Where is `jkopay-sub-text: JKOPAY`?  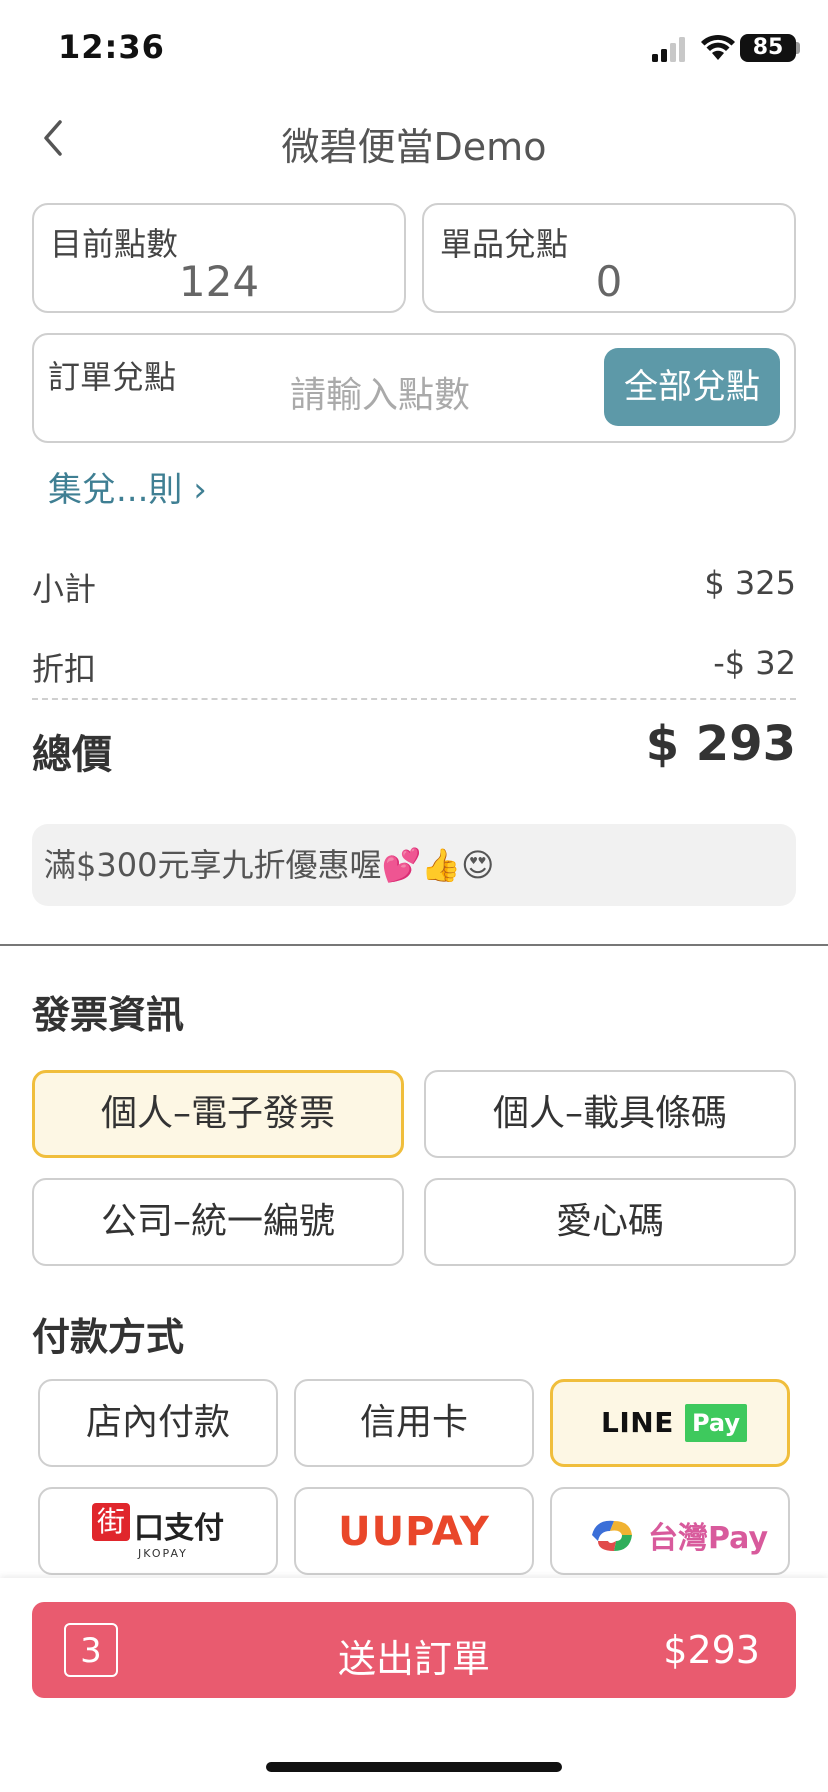 jkopay-sub-text: JKOPAY is located at coordinates (163, 1553).